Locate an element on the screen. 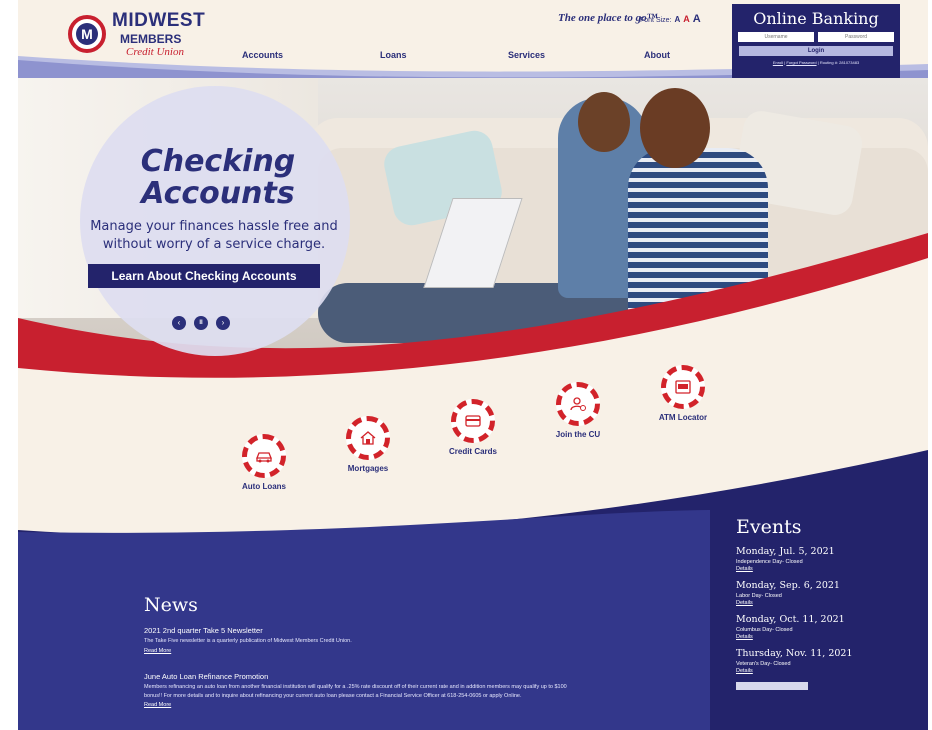 Image resolution: width=932 pixels, height=730 pixels. nav-accounts: Accounts is located at coordinates (262, 55).